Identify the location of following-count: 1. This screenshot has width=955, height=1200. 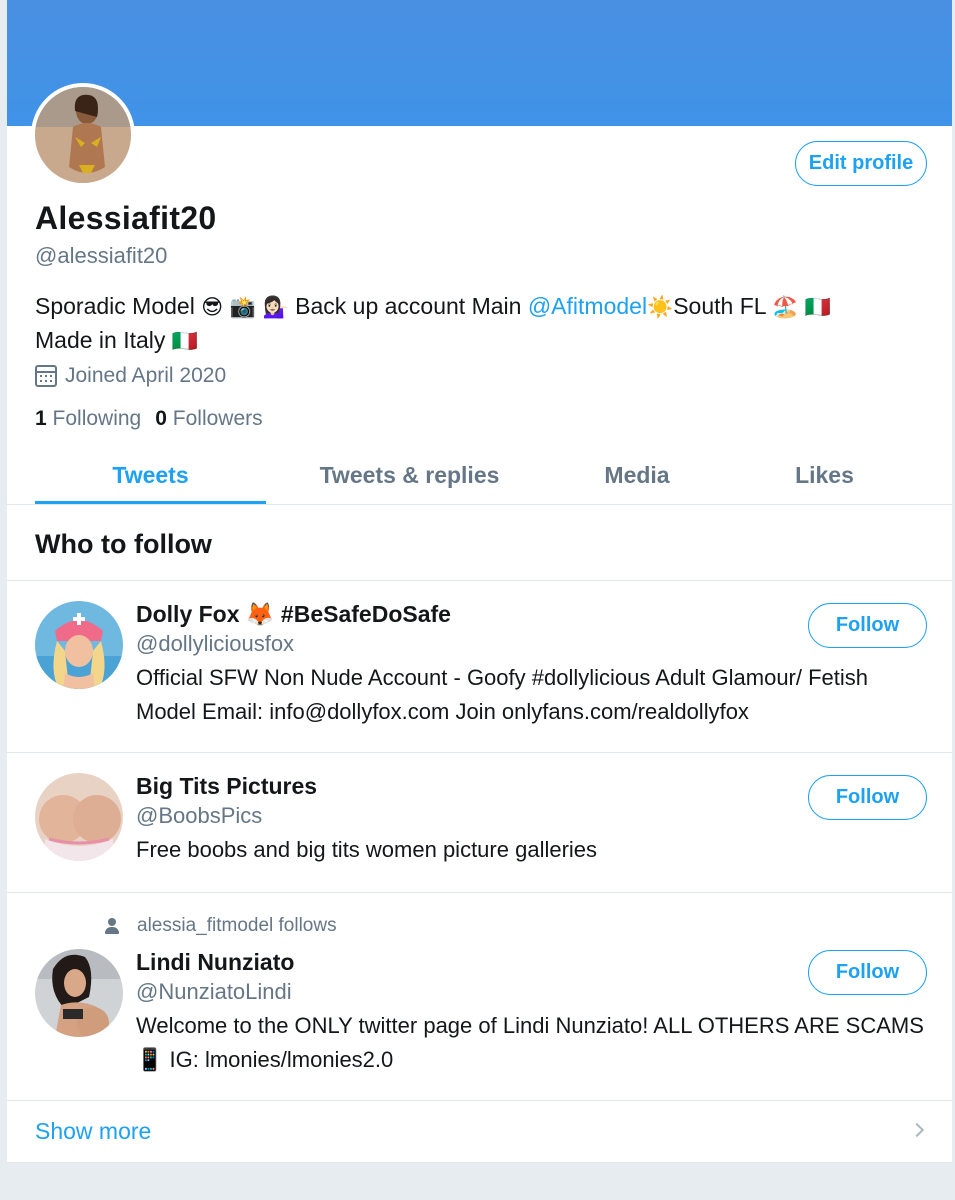
(41, 418).